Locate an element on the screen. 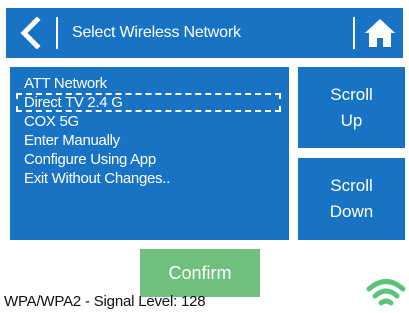 Image resolution: width=409 pixels, height=313 pixels. chevron-left-icon is located at coordinates (30, 33).